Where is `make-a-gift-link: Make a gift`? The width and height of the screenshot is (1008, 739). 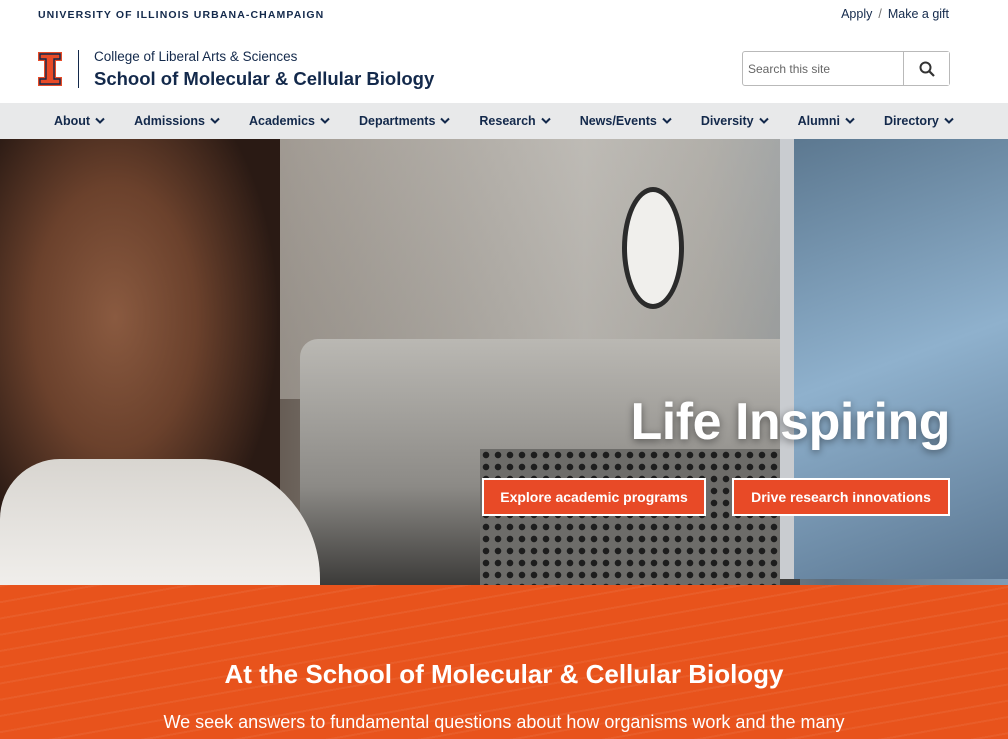
make-a-gift-link: Make a gift is located at coordinates (918, 14).